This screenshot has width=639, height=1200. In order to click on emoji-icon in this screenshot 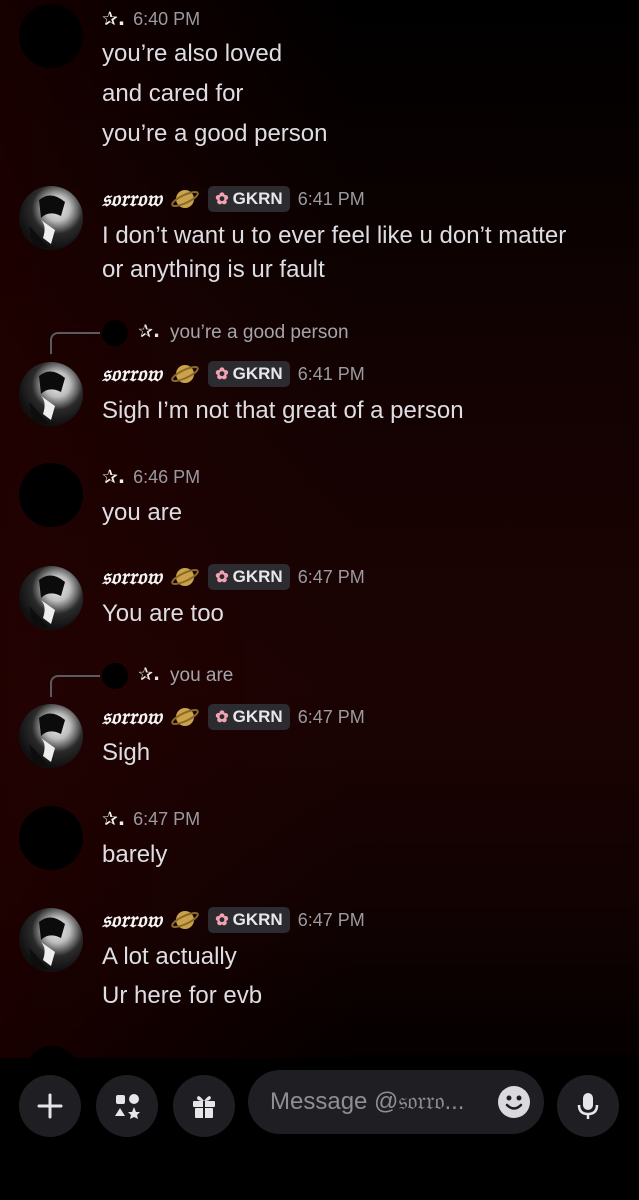, I will do `click(514, 1102)`.